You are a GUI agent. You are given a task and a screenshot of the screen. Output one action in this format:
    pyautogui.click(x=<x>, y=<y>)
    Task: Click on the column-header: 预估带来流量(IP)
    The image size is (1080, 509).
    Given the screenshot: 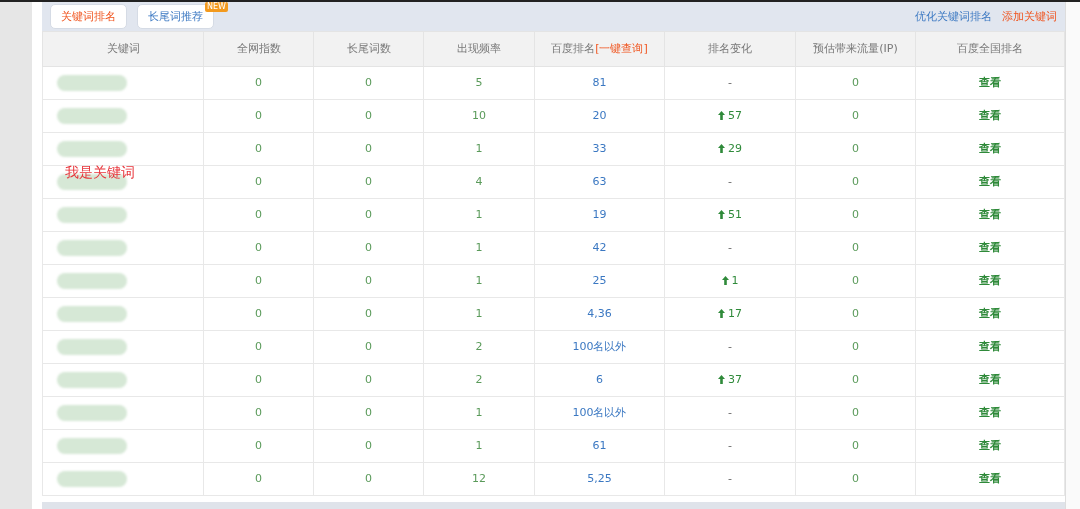 What is the action you would take?
    pyautogui.click(x=855, y=49)
    